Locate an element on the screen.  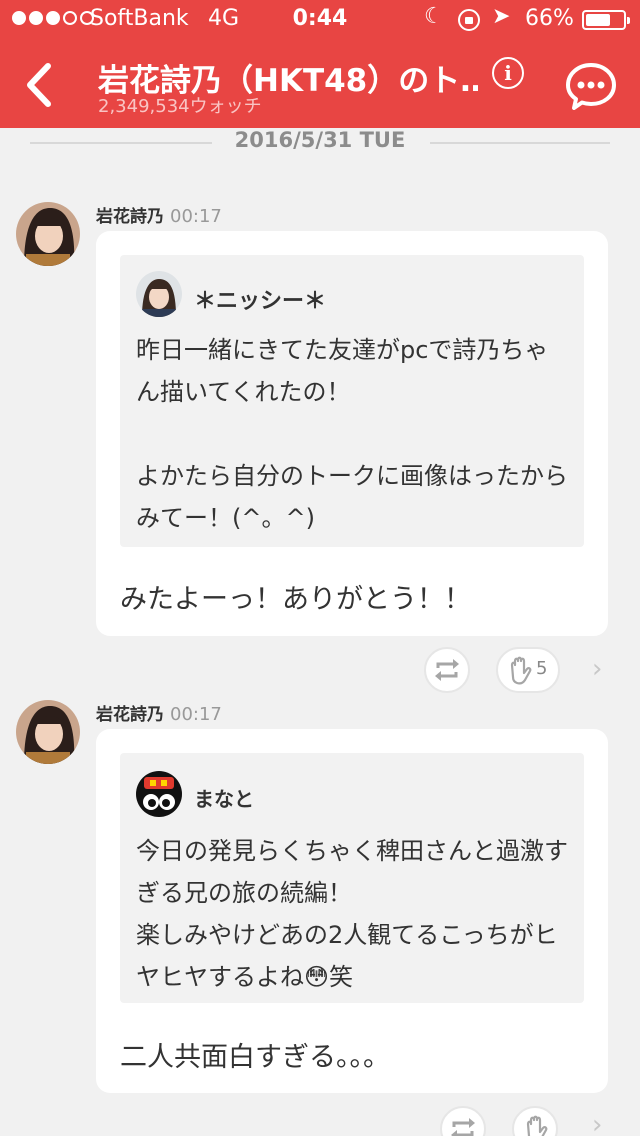
reply-text: 二人共面白すぎる。。。 is located at coordinates (255, 1057).